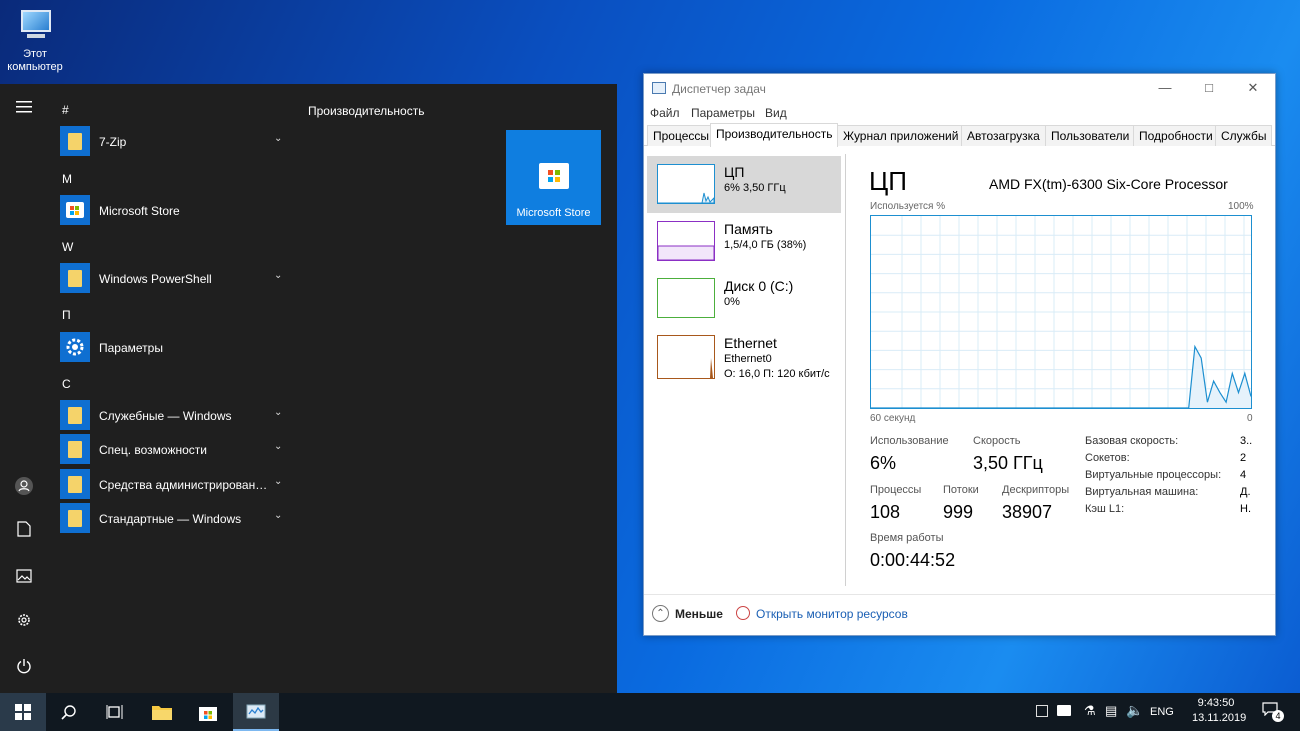 This screenshot has width=1300, height=731. I want to click on spec-value: Н., so click(1245, 509).